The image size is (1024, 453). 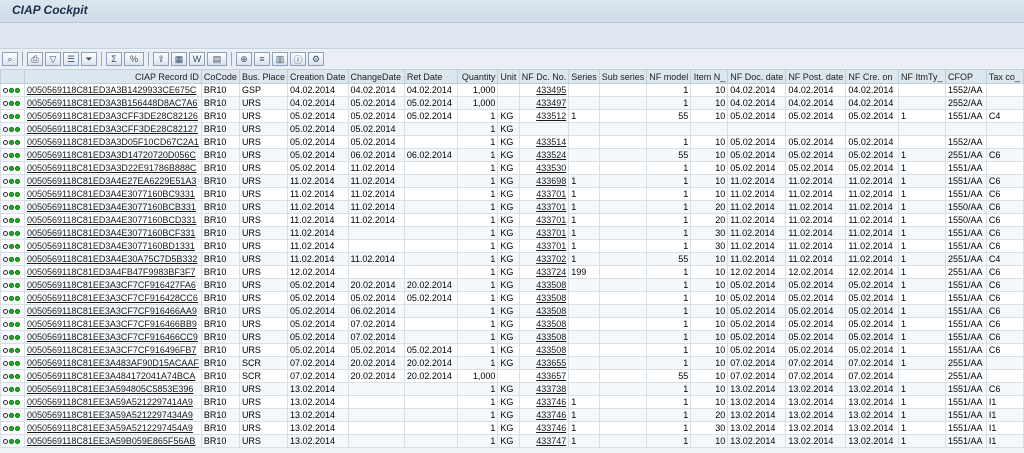 What do you see at coordinates (112, 155) in the screenshot?
I see `record-id-link: 0050569118C81ED3A3D14720720D056C` at bounding box center [112, 155].